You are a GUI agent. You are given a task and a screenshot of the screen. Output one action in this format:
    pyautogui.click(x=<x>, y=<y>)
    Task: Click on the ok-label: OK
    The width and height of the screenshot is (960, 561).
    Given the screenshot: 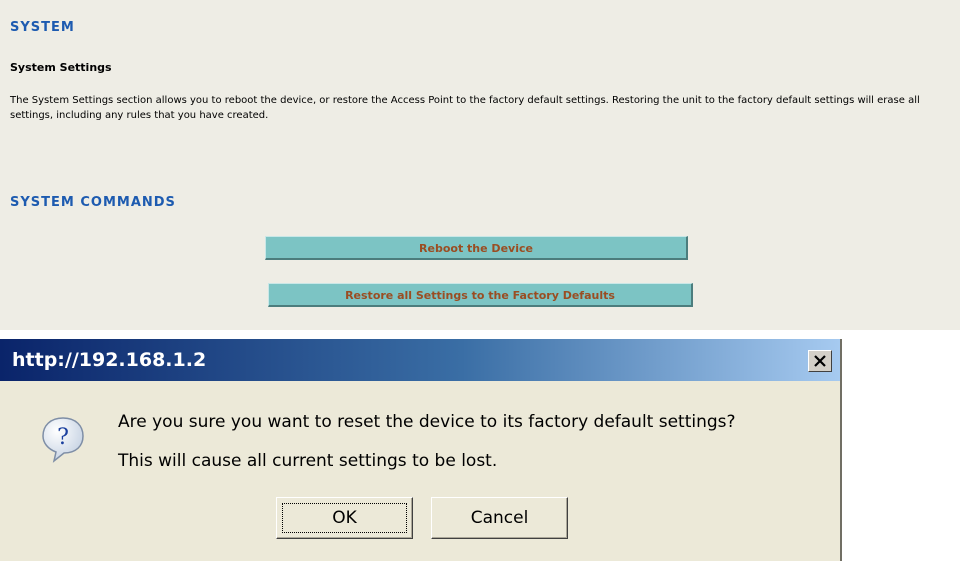 What is the action you would take?
    pyautogui.click(x=344, y=518)
    